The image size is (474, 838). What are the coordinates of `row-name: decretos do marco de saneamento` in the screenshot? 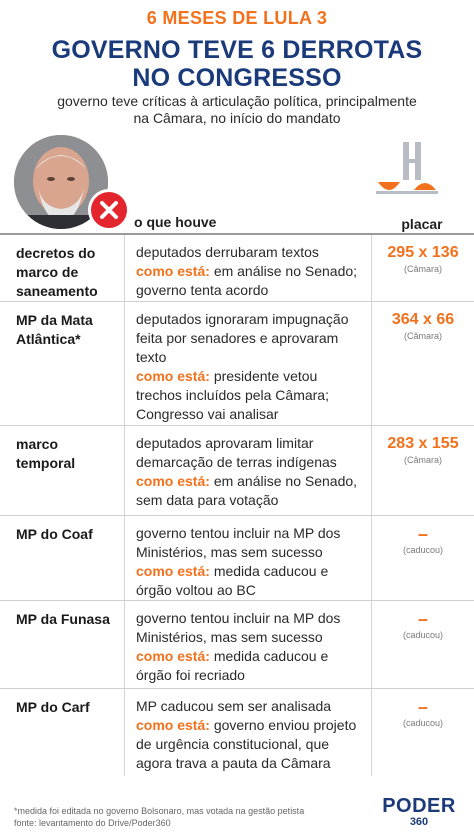 It's located at (57, 272).